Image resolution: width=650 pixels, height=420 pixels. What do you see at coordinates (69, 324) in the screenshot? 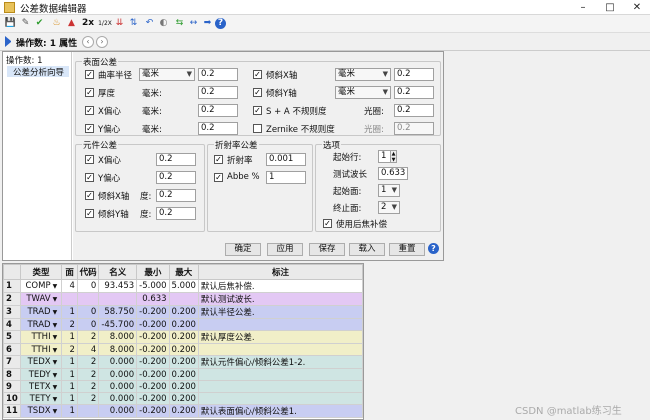
I see `surface-cell: 2` at bounding box center [69, 324].